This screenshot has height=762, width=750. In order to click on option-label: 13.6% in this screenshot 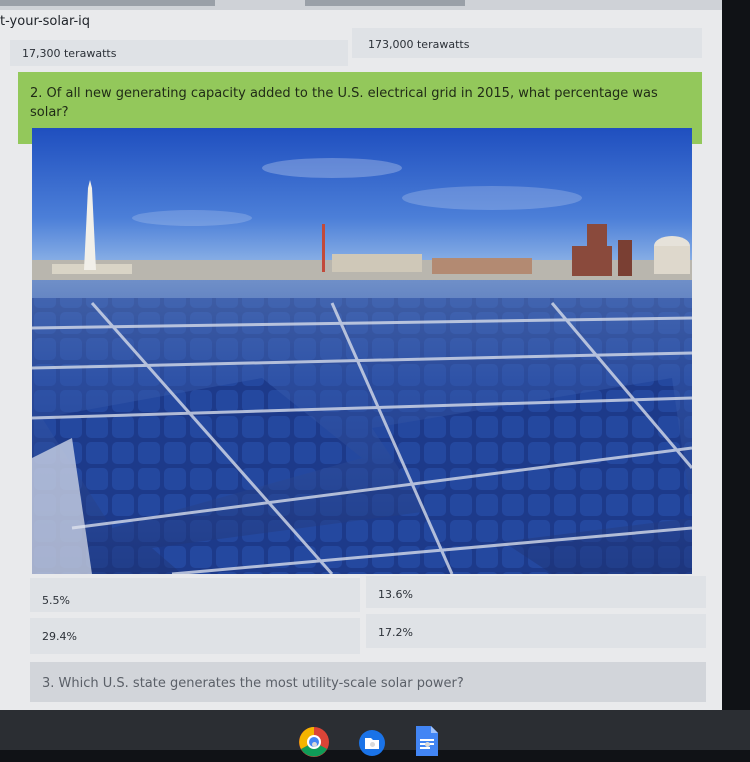, I will do `click(395, 594)`.